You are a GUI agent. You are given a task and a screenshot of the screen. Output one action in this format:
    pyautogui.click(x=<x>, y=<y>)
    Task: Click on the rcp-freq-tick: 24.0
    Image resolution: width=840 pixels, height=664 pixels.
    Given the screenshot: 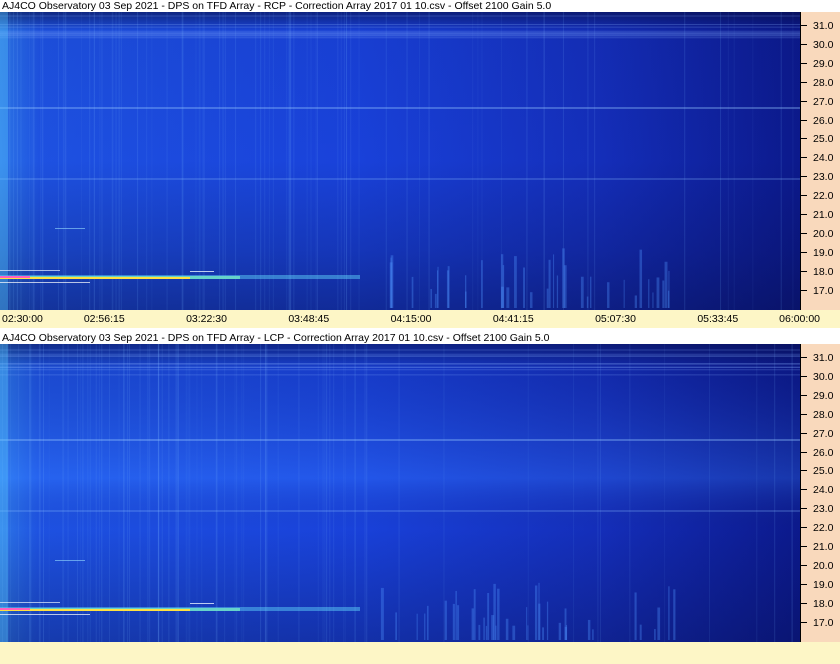 What is the action you would take?
    pyautogui.click(x=820, y=158)
    